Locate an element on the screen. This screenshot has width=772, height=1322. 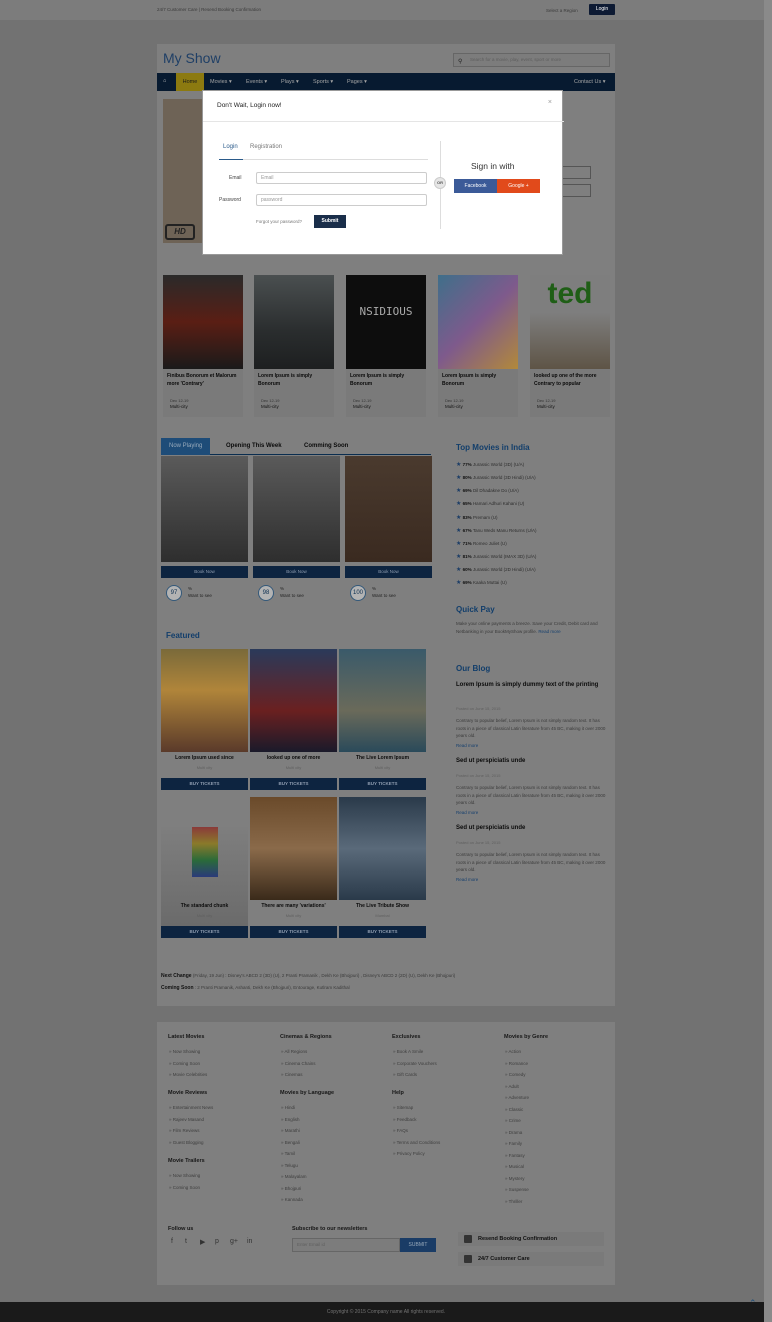
top-movie-item: ★ 83% Premam (U) is located at coordinates (476, 517).